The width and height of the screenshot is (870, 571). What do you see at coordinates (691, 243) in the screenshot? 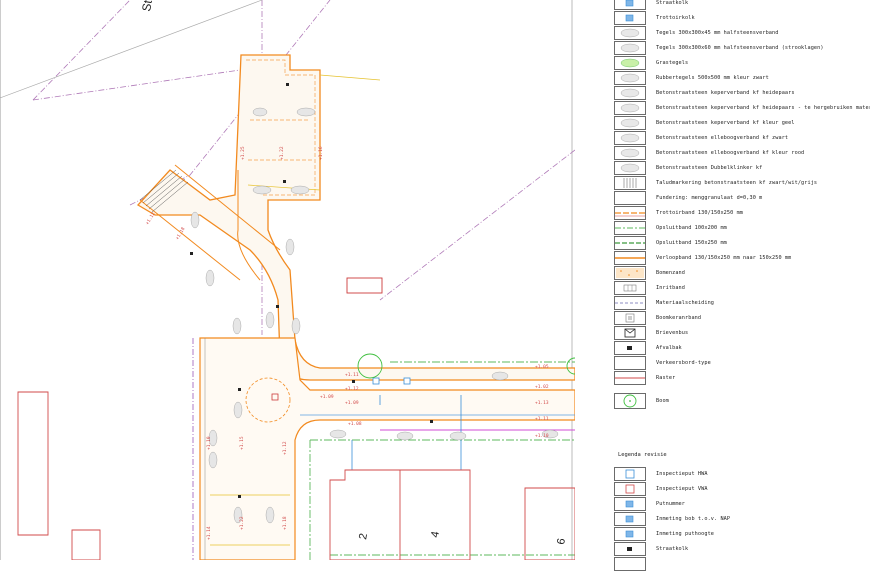
I see `legend-item-label: Opsluitband 150x250 mm` at bounding box center [691, 243].